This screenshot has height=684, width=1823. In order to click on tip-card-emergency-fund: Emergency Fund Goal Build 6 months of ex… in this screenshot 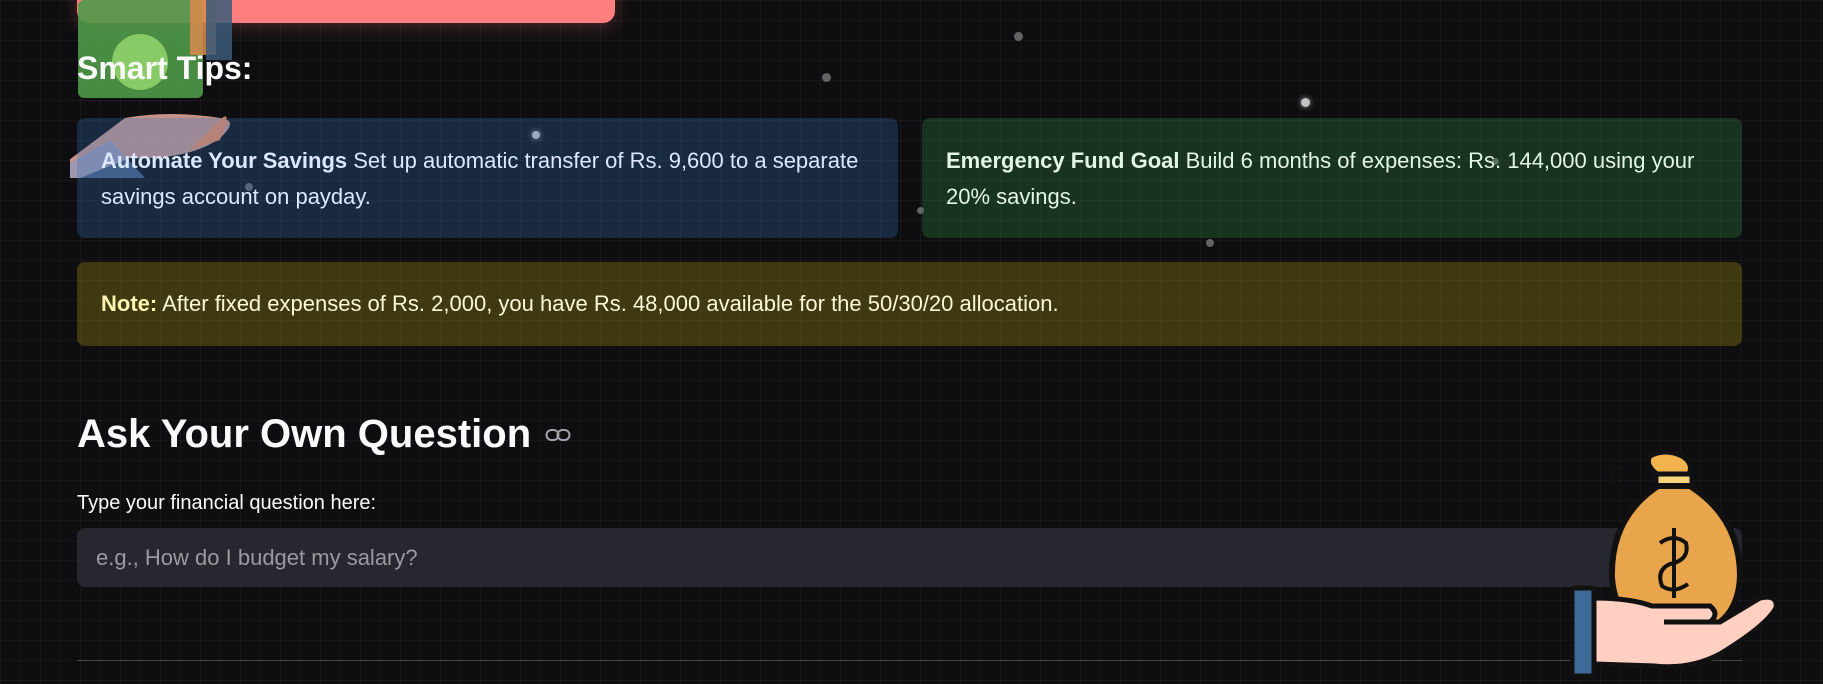, I will do `click(1332, 178)`.